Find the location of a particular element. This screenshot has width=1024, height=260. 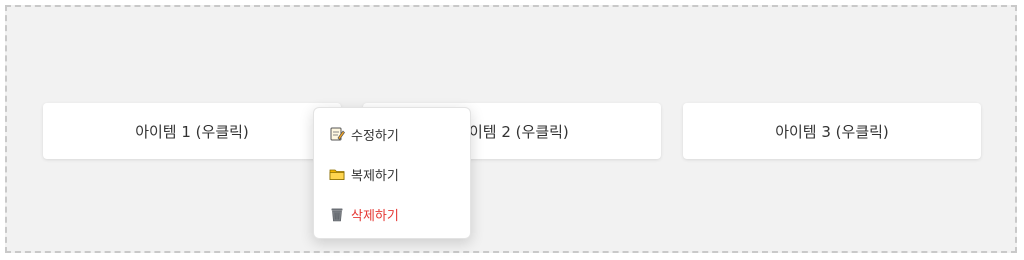

menu-item-duplicate: 복제하기 is located at coordinates (392, 174).